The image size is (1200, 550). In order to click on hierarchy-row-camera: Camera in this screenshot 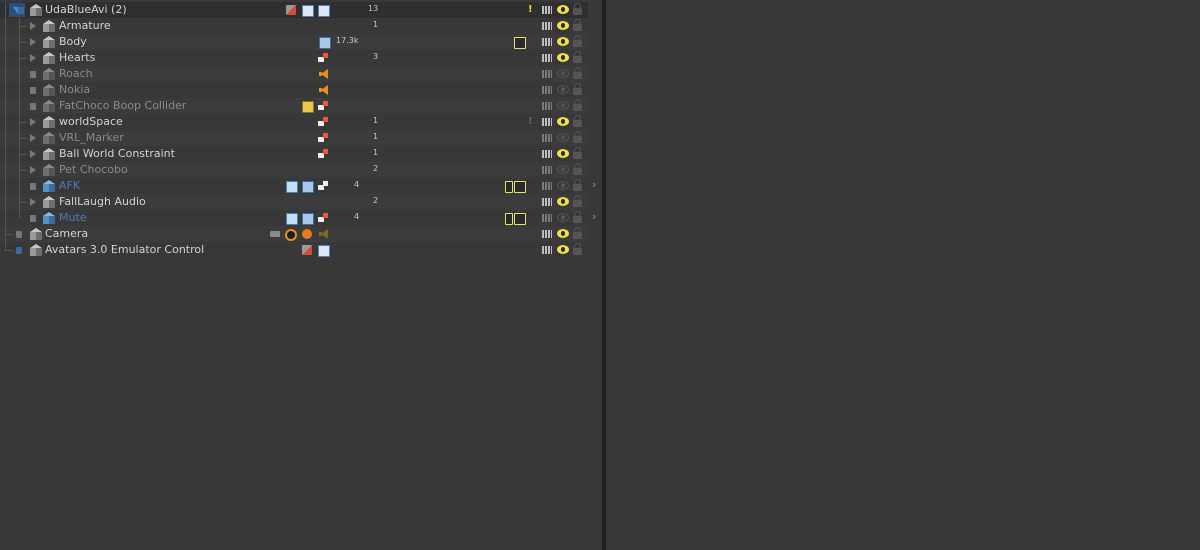, I will do `click(294, 234)`.